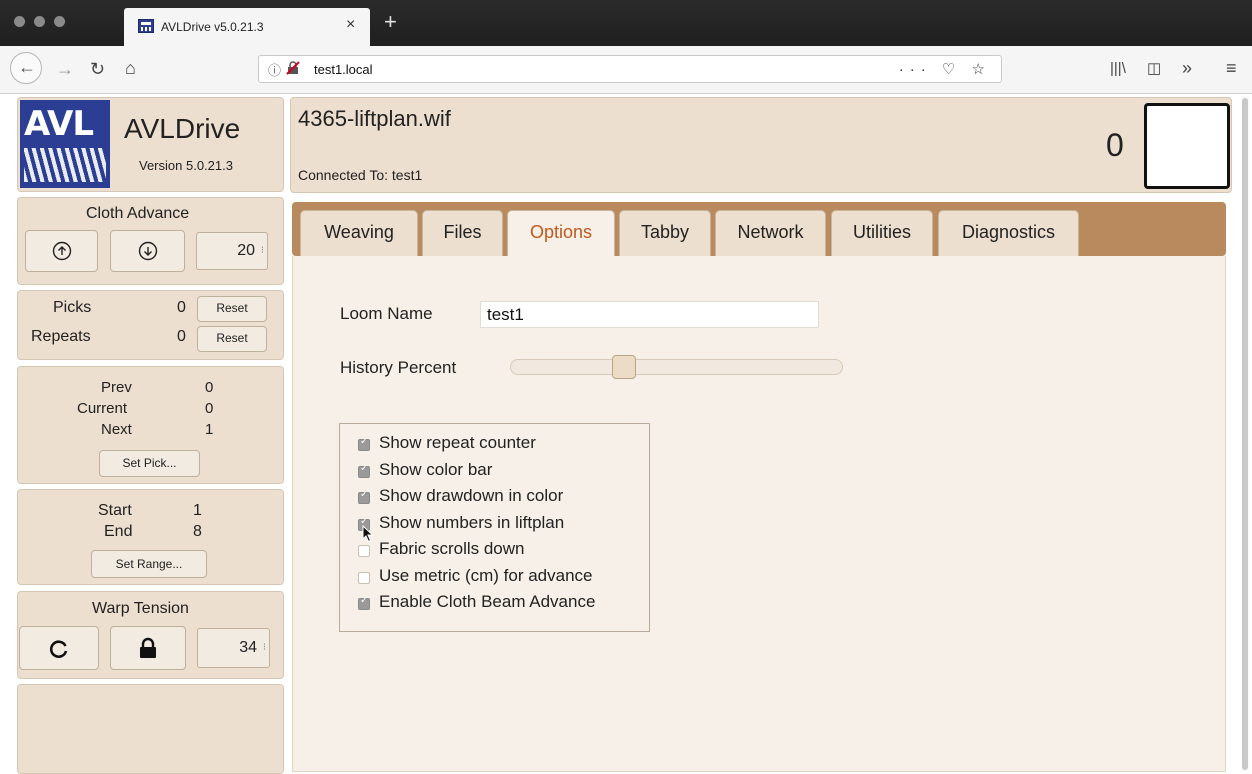  Describe the element at coordinates (97, 69) in the screenshot. I see `reload-icon: ↻` at that location.